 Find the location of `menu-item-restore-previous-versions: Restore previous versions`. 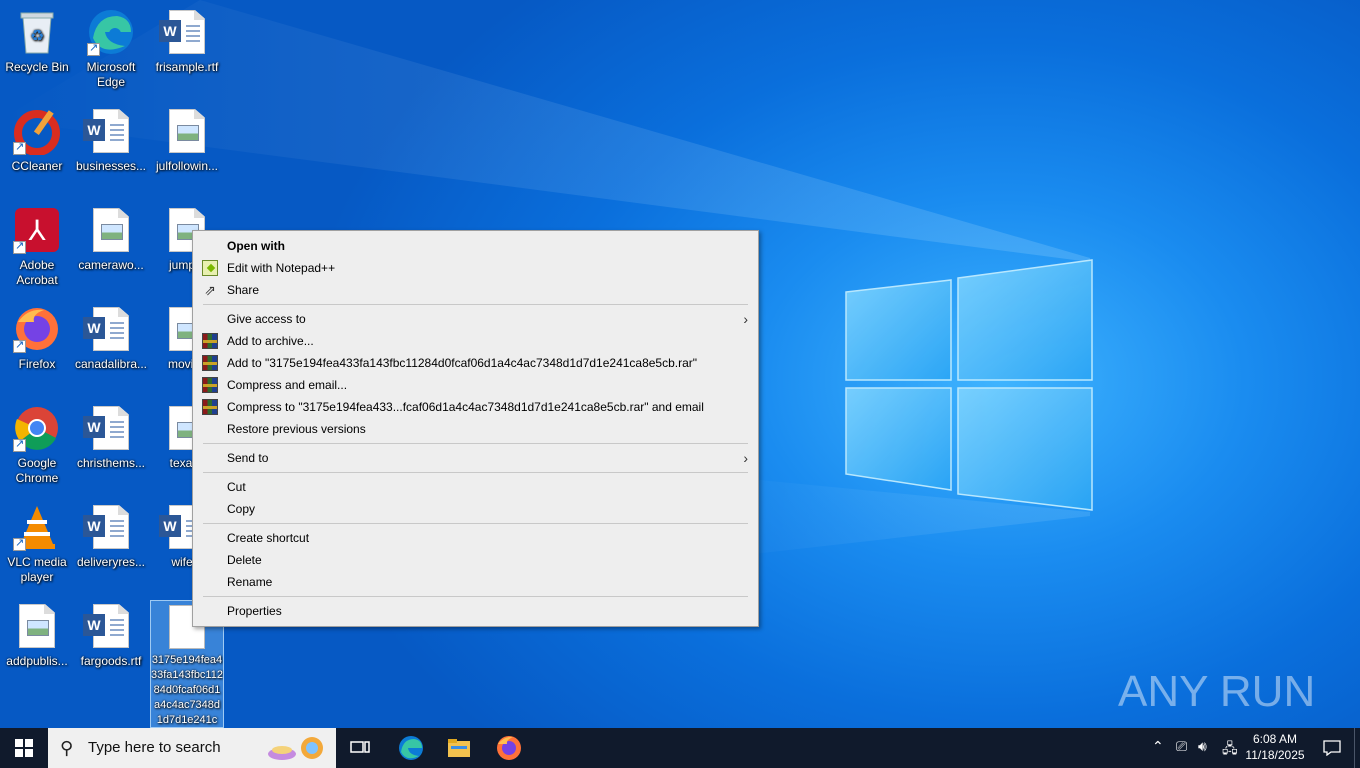

menu-item-restore-previous-versions: Restore previous versions is located at coordinates (475, 429).